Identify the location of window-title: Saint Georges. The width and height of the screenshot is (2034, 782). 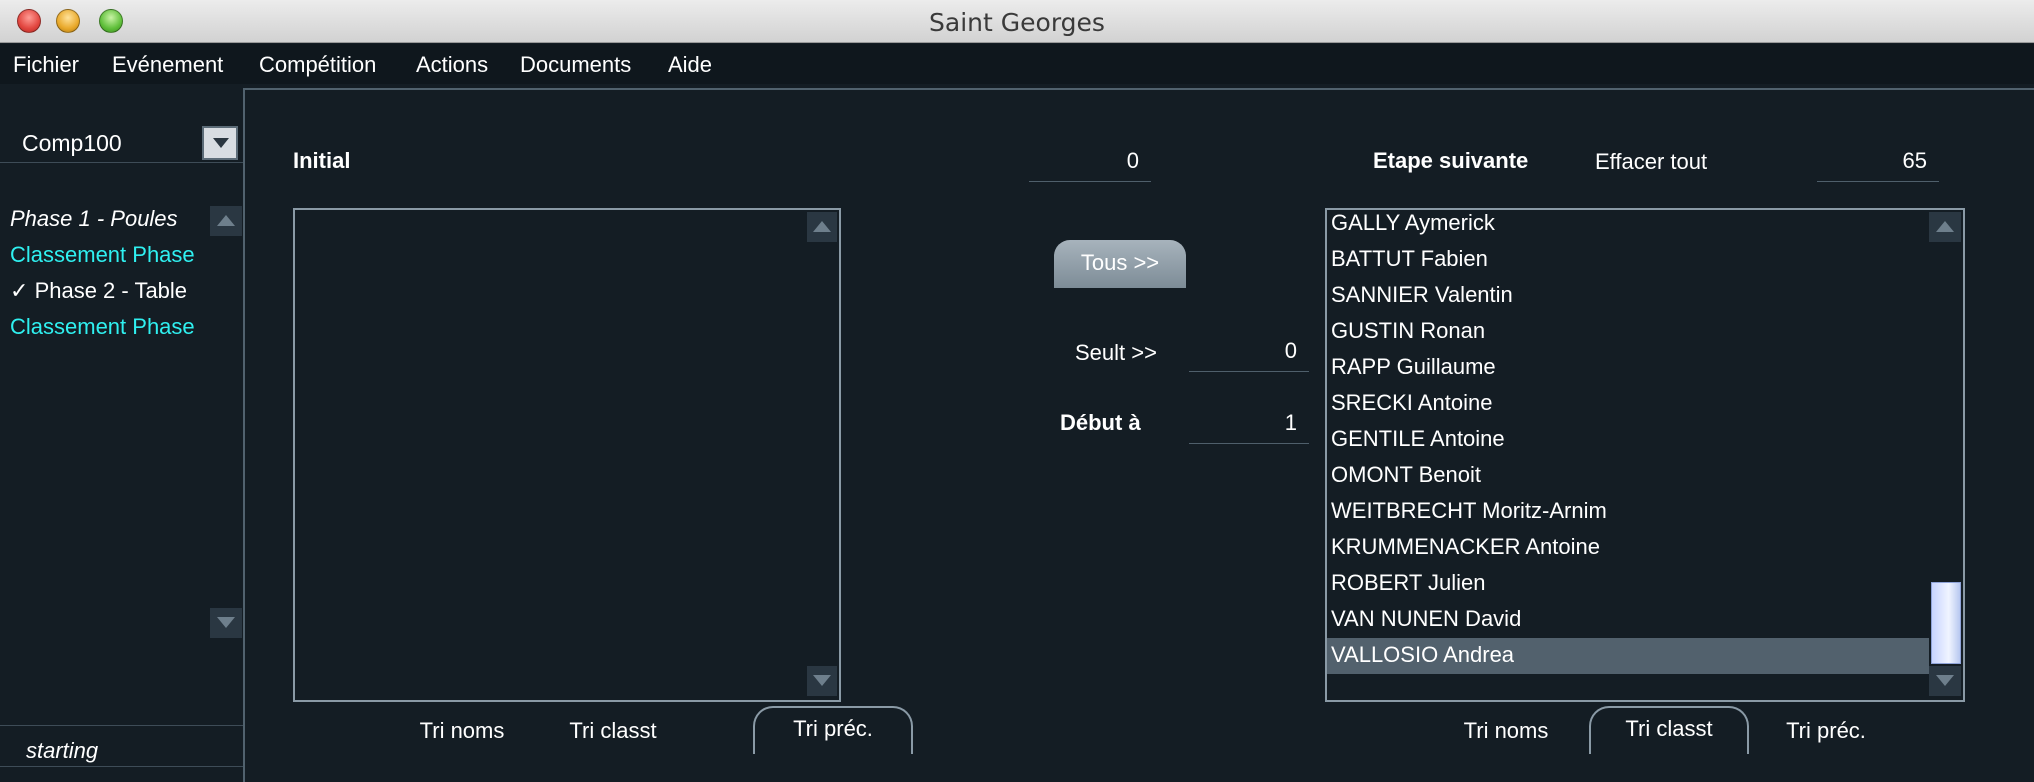
(1017, 22).